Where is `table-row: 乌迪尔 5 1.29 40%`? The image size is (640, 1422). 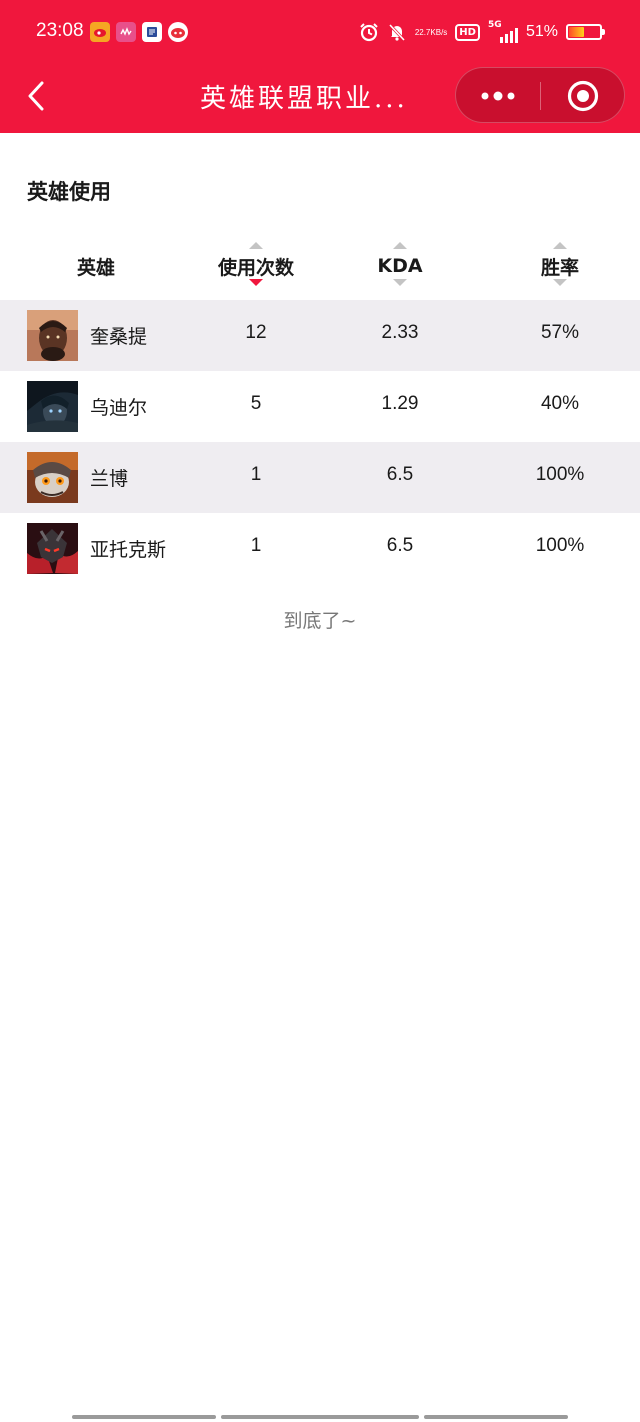
table-row: 乌迪尔 5 1.29 40% is located at coordinates (320, 406).